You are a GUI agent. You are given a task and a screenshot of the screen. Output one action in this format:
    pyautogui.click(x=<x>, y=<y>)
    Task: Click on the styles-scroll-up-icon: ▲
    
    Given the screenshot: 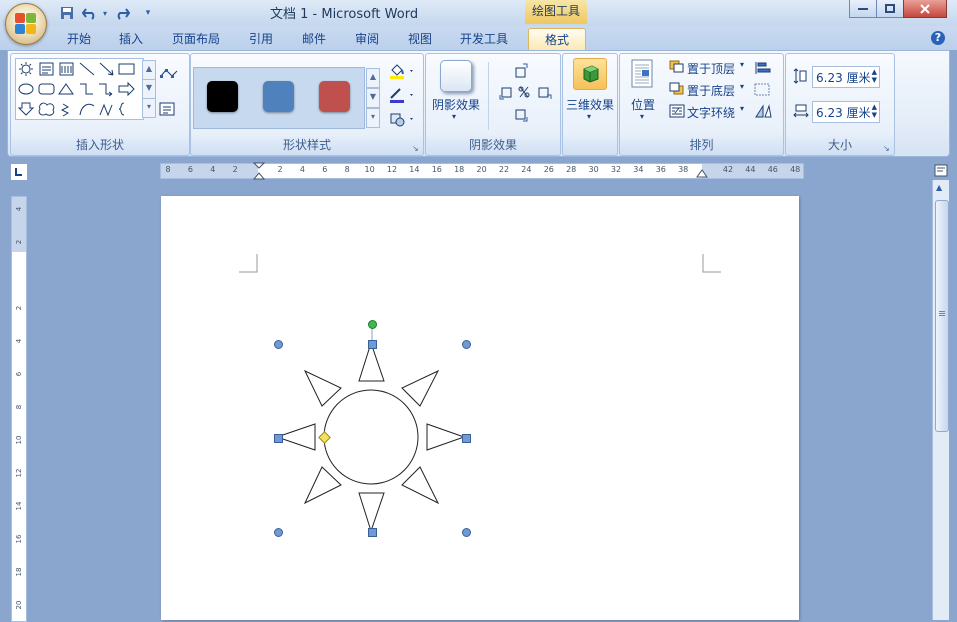 What is the action you would take?
    pyautogui.click(x=373, y=78)
    